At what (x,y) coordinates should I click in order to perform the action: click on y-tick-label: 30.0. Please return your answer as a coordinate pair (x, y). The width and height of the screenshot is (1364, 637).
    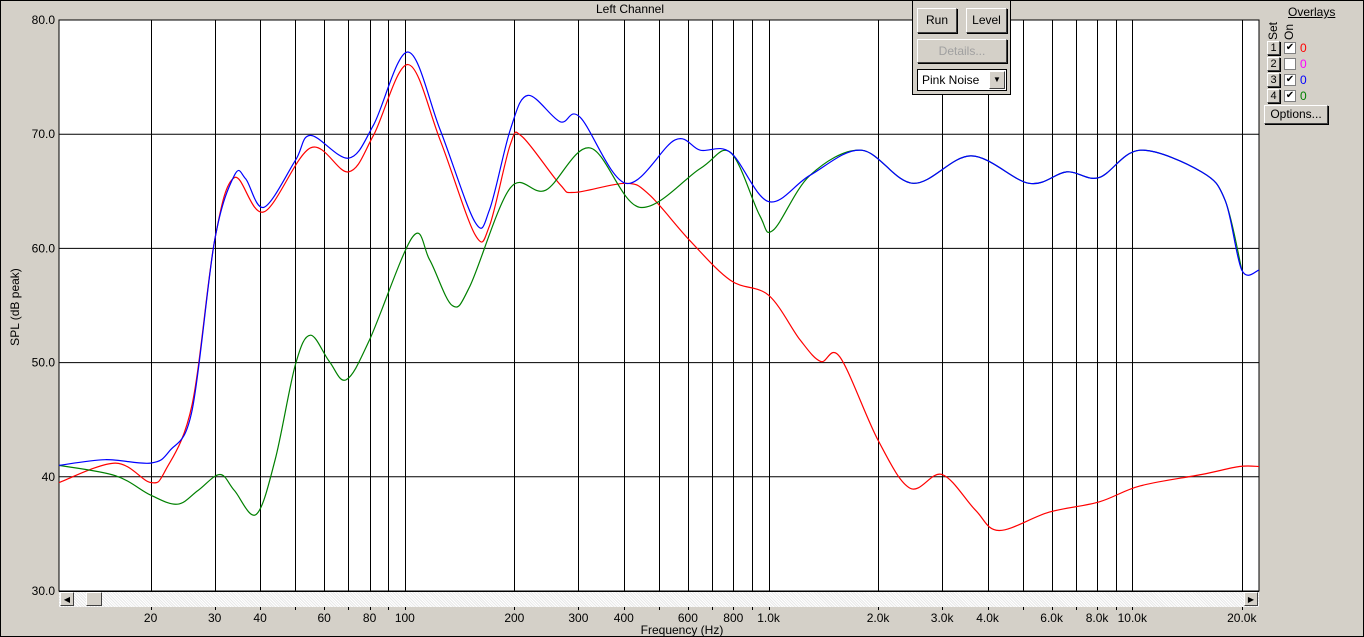
    Looking at the image, I should click on (44, 591).